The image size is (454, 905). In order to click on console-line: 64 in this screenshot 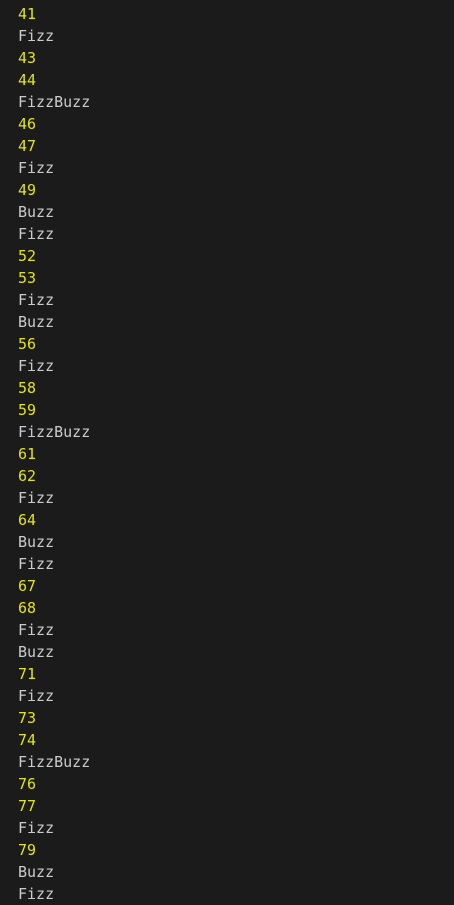, I will do `click(27, 520)`.